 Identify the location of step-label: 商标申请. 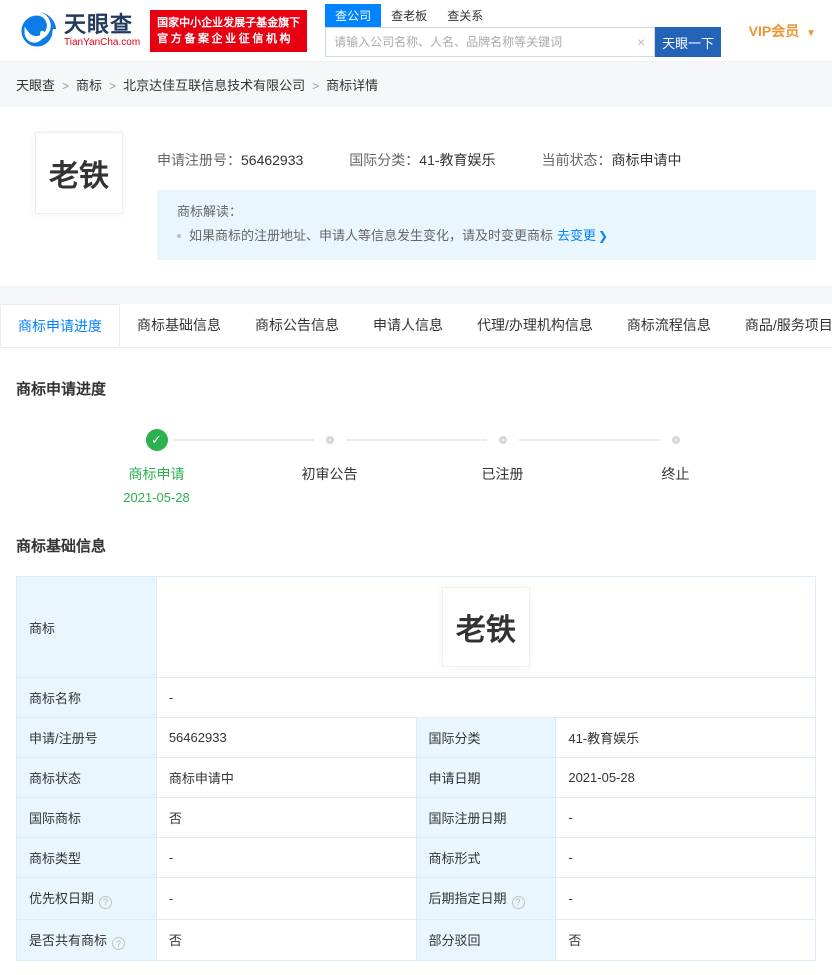
(156, 474).